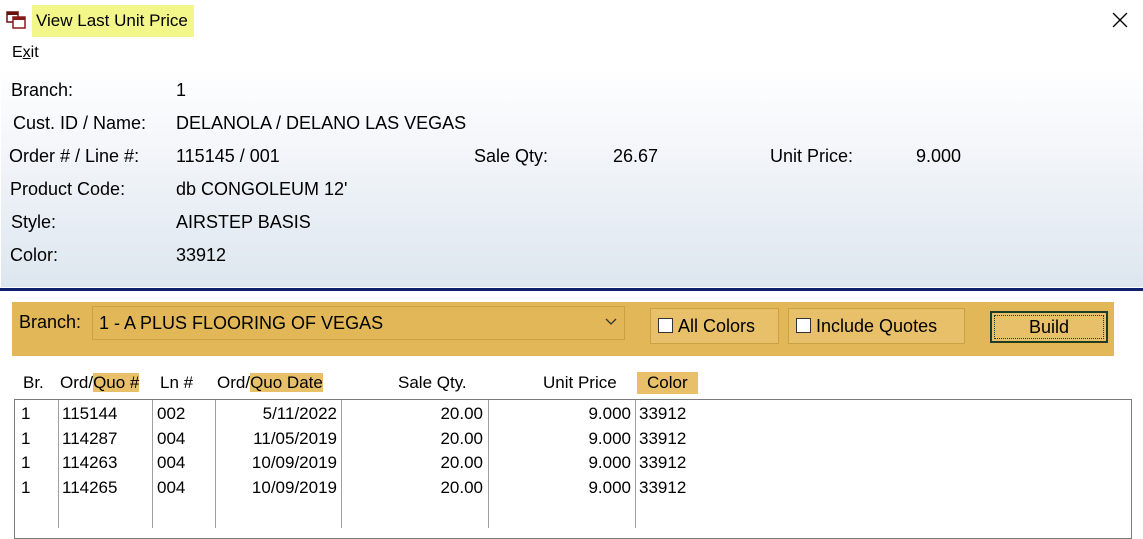 The width and height of the screenshot is (1143, 539). I want to click on color-value: 33912, so click(201, 255).